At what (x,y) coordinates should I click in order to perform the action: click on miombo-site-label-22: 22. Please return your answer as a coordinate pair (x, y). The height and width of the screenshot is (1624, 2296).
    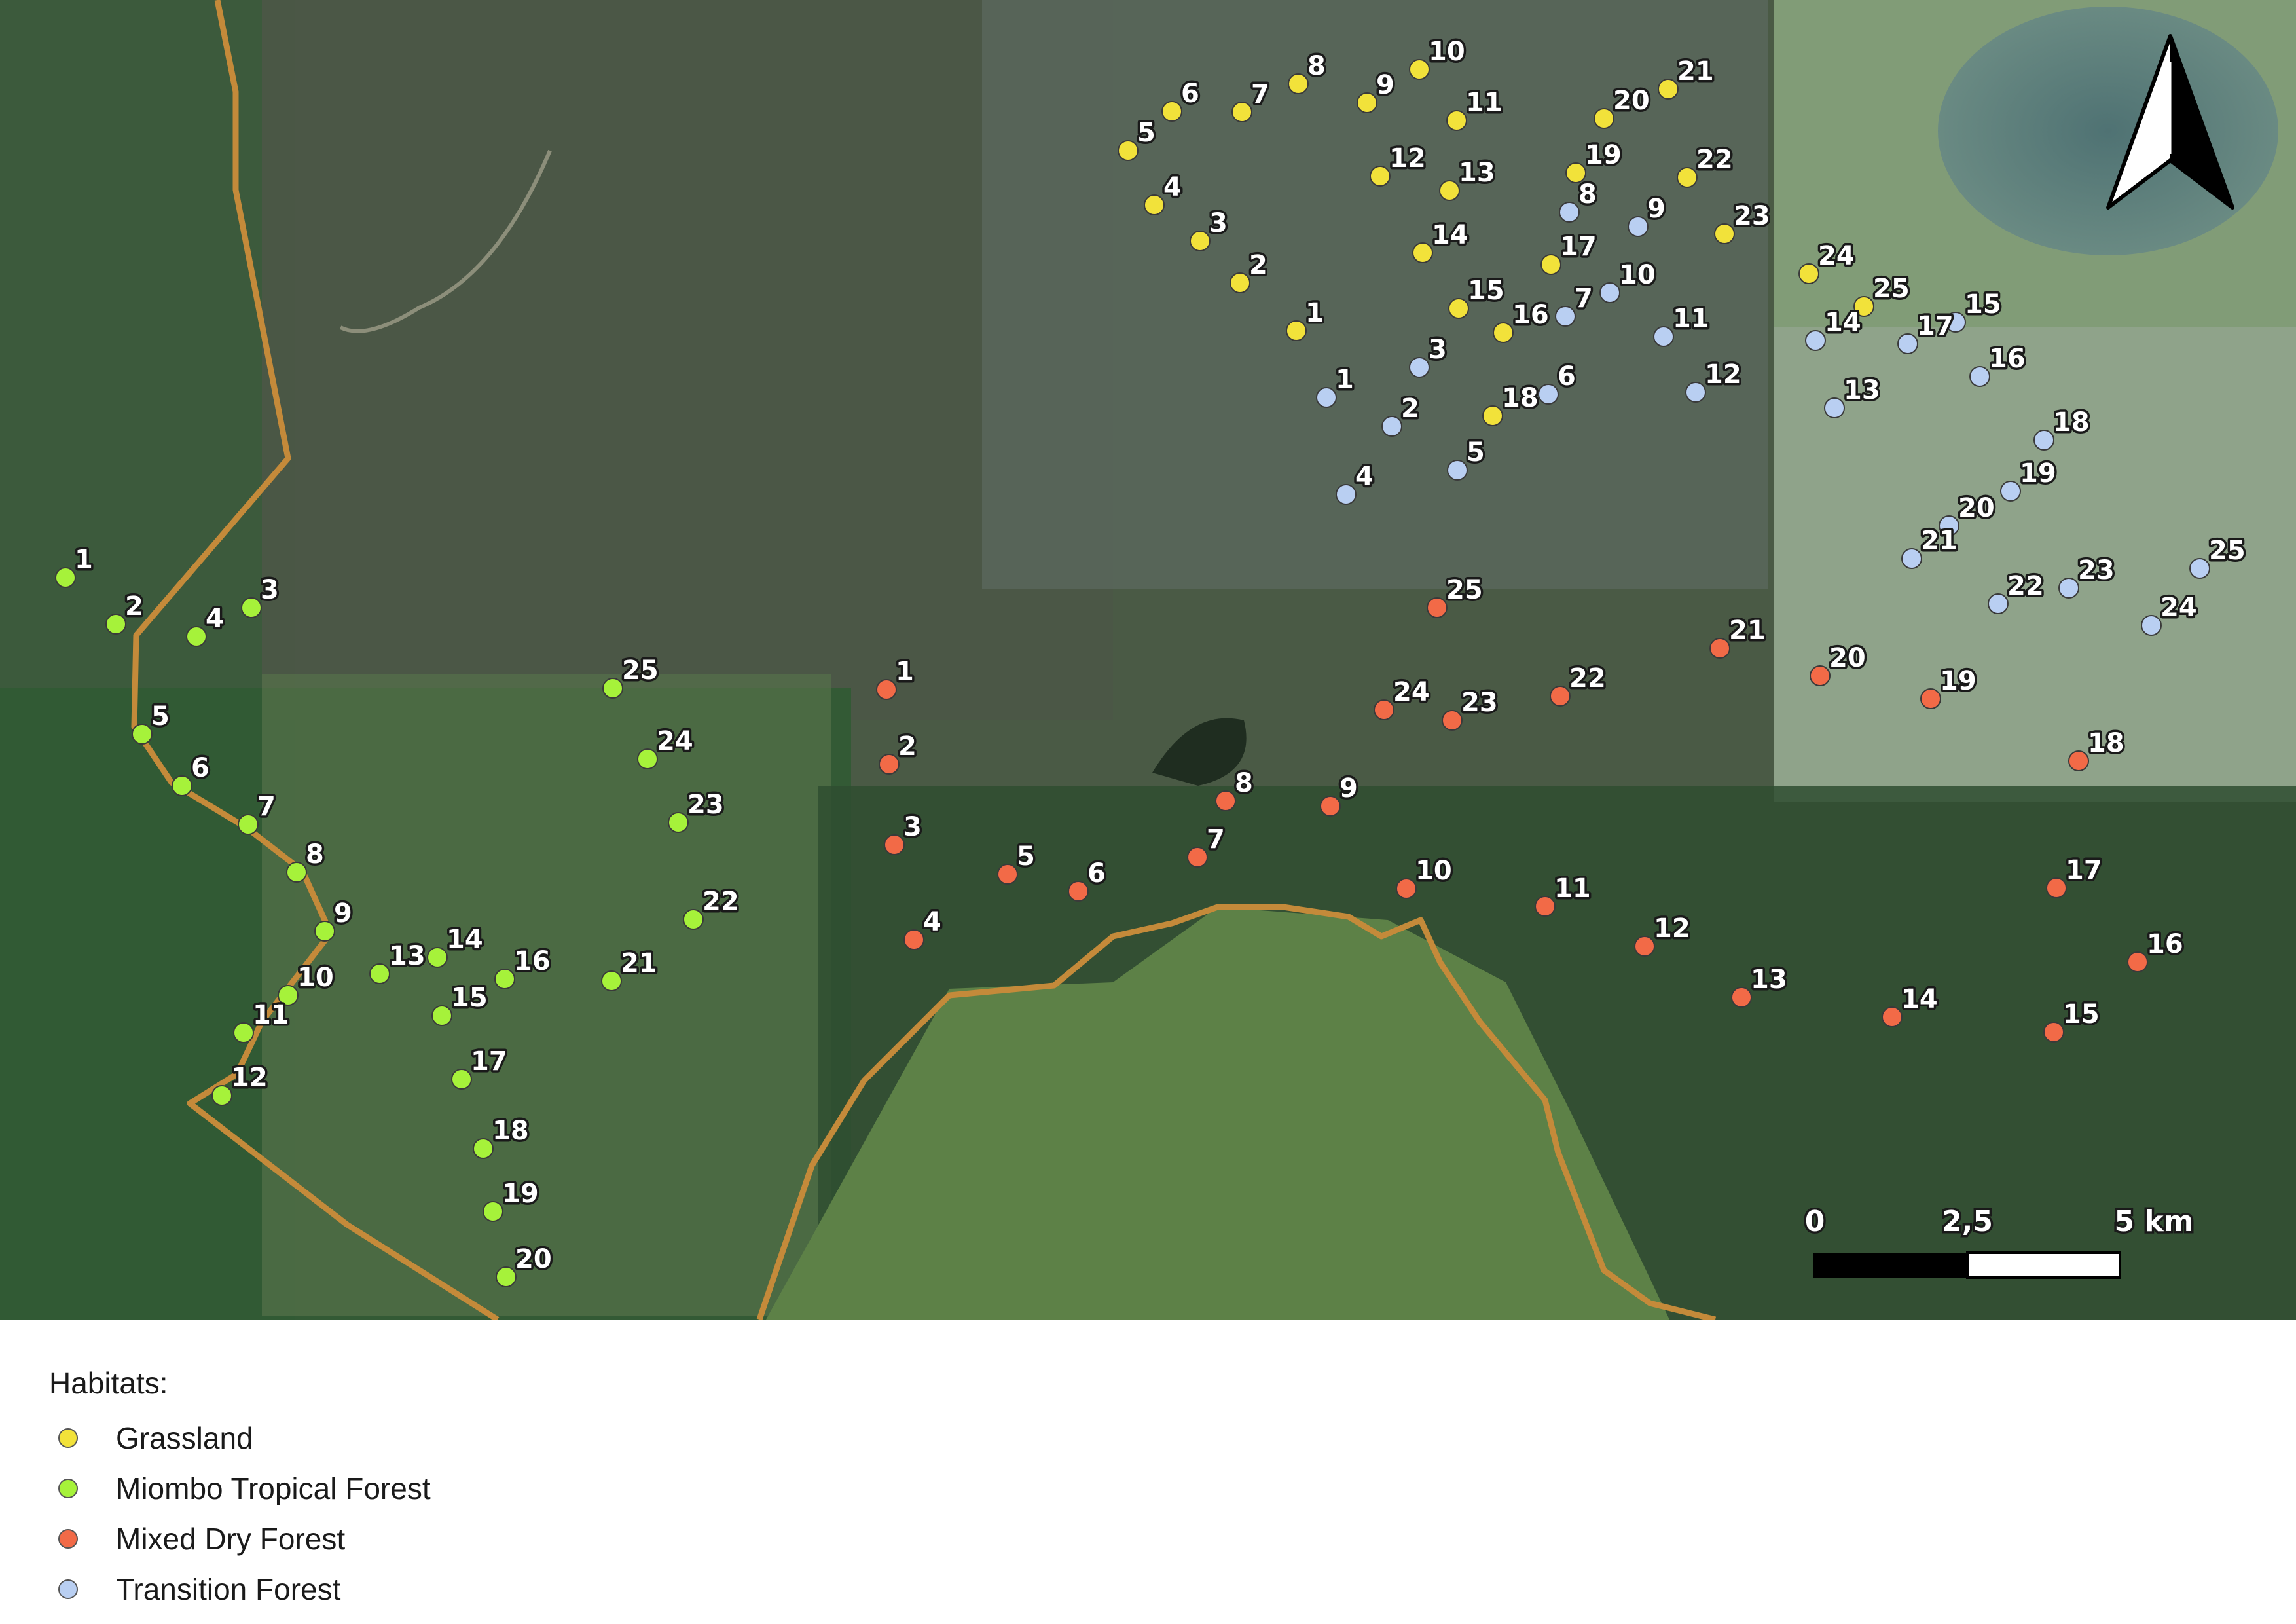
    Looking at the image, I should click on (720, 902).